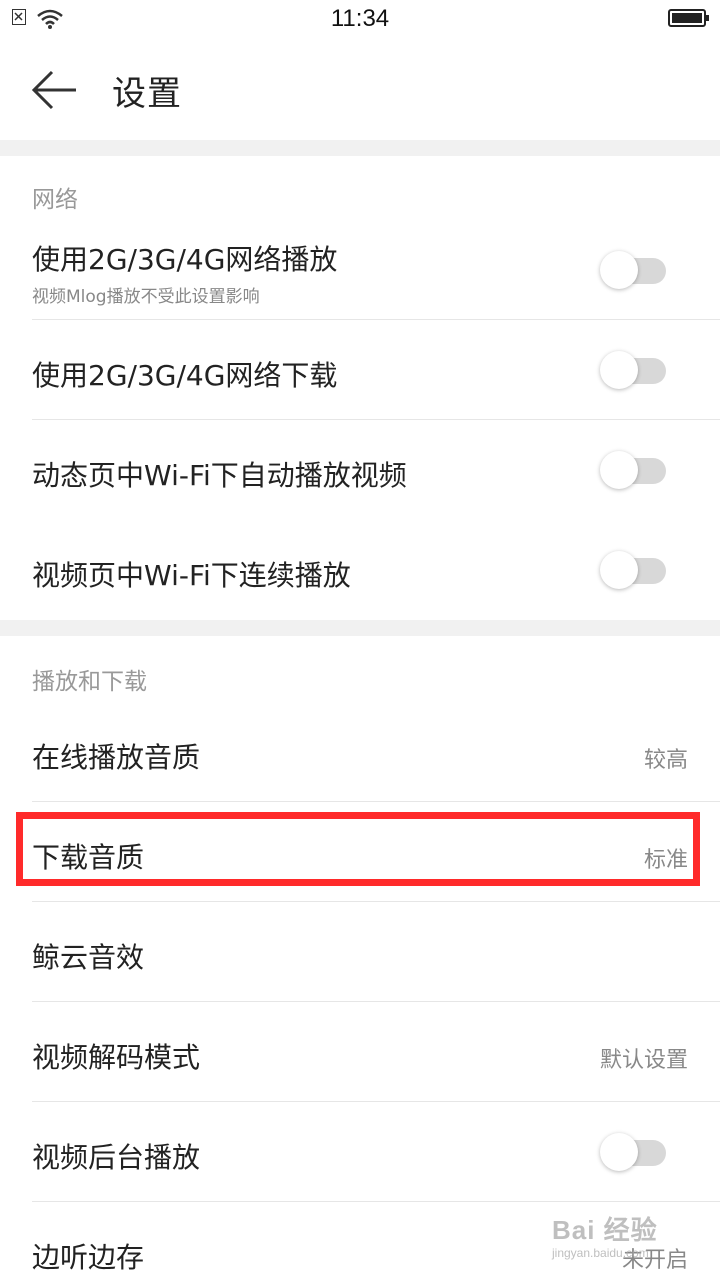  I want to click on setting-row-video-continuous: 视频页中Wi-Fi下连续播放, so click(360, 570).